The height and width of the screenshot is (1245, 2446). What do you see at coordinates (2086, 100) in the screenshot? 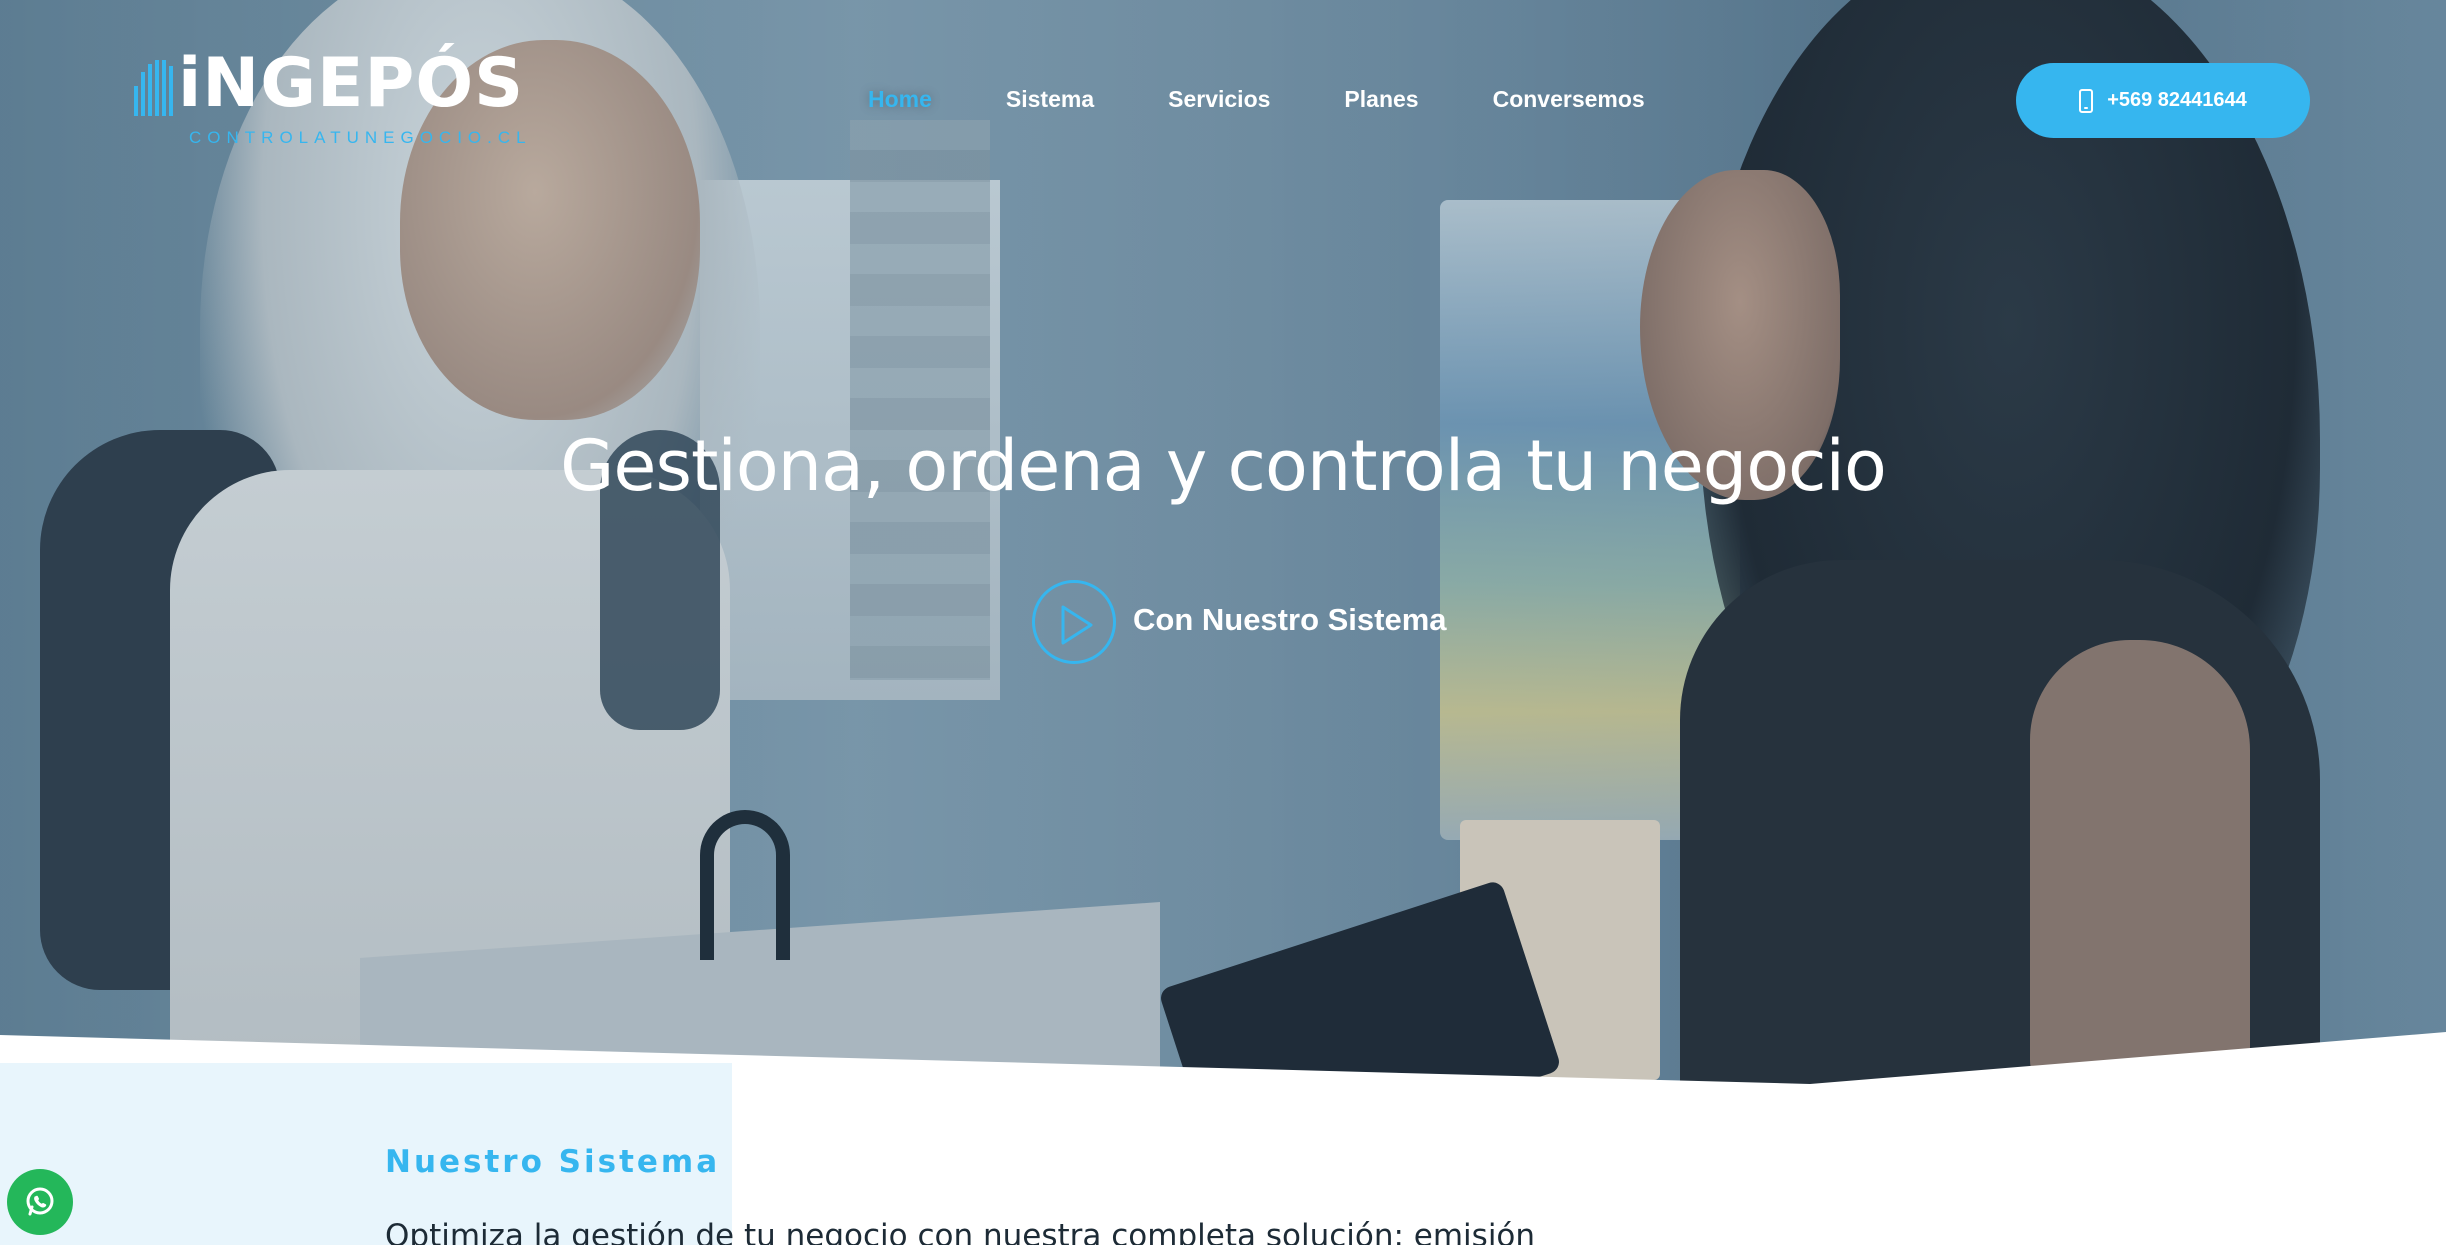
I see `phone-icon` at bounding box center [2086, 100].